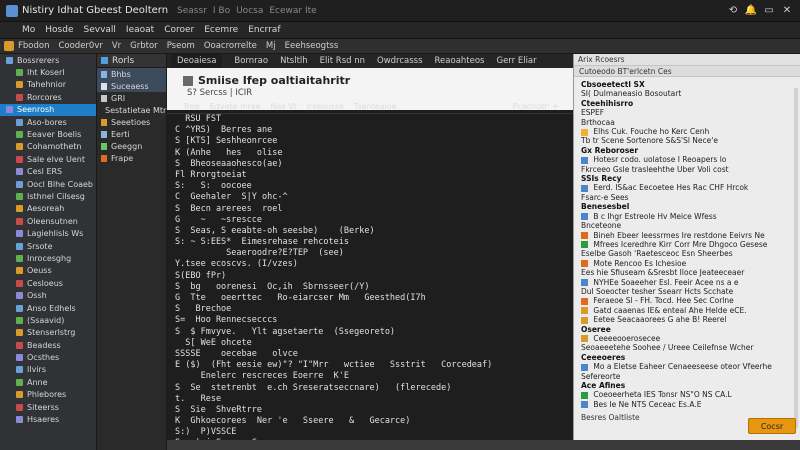 This screenshot has width=800, height=450. Describe the element at coordinates (48, 258) in the screenshot. I see `sidebar-item: Inrocesghg` at that location.